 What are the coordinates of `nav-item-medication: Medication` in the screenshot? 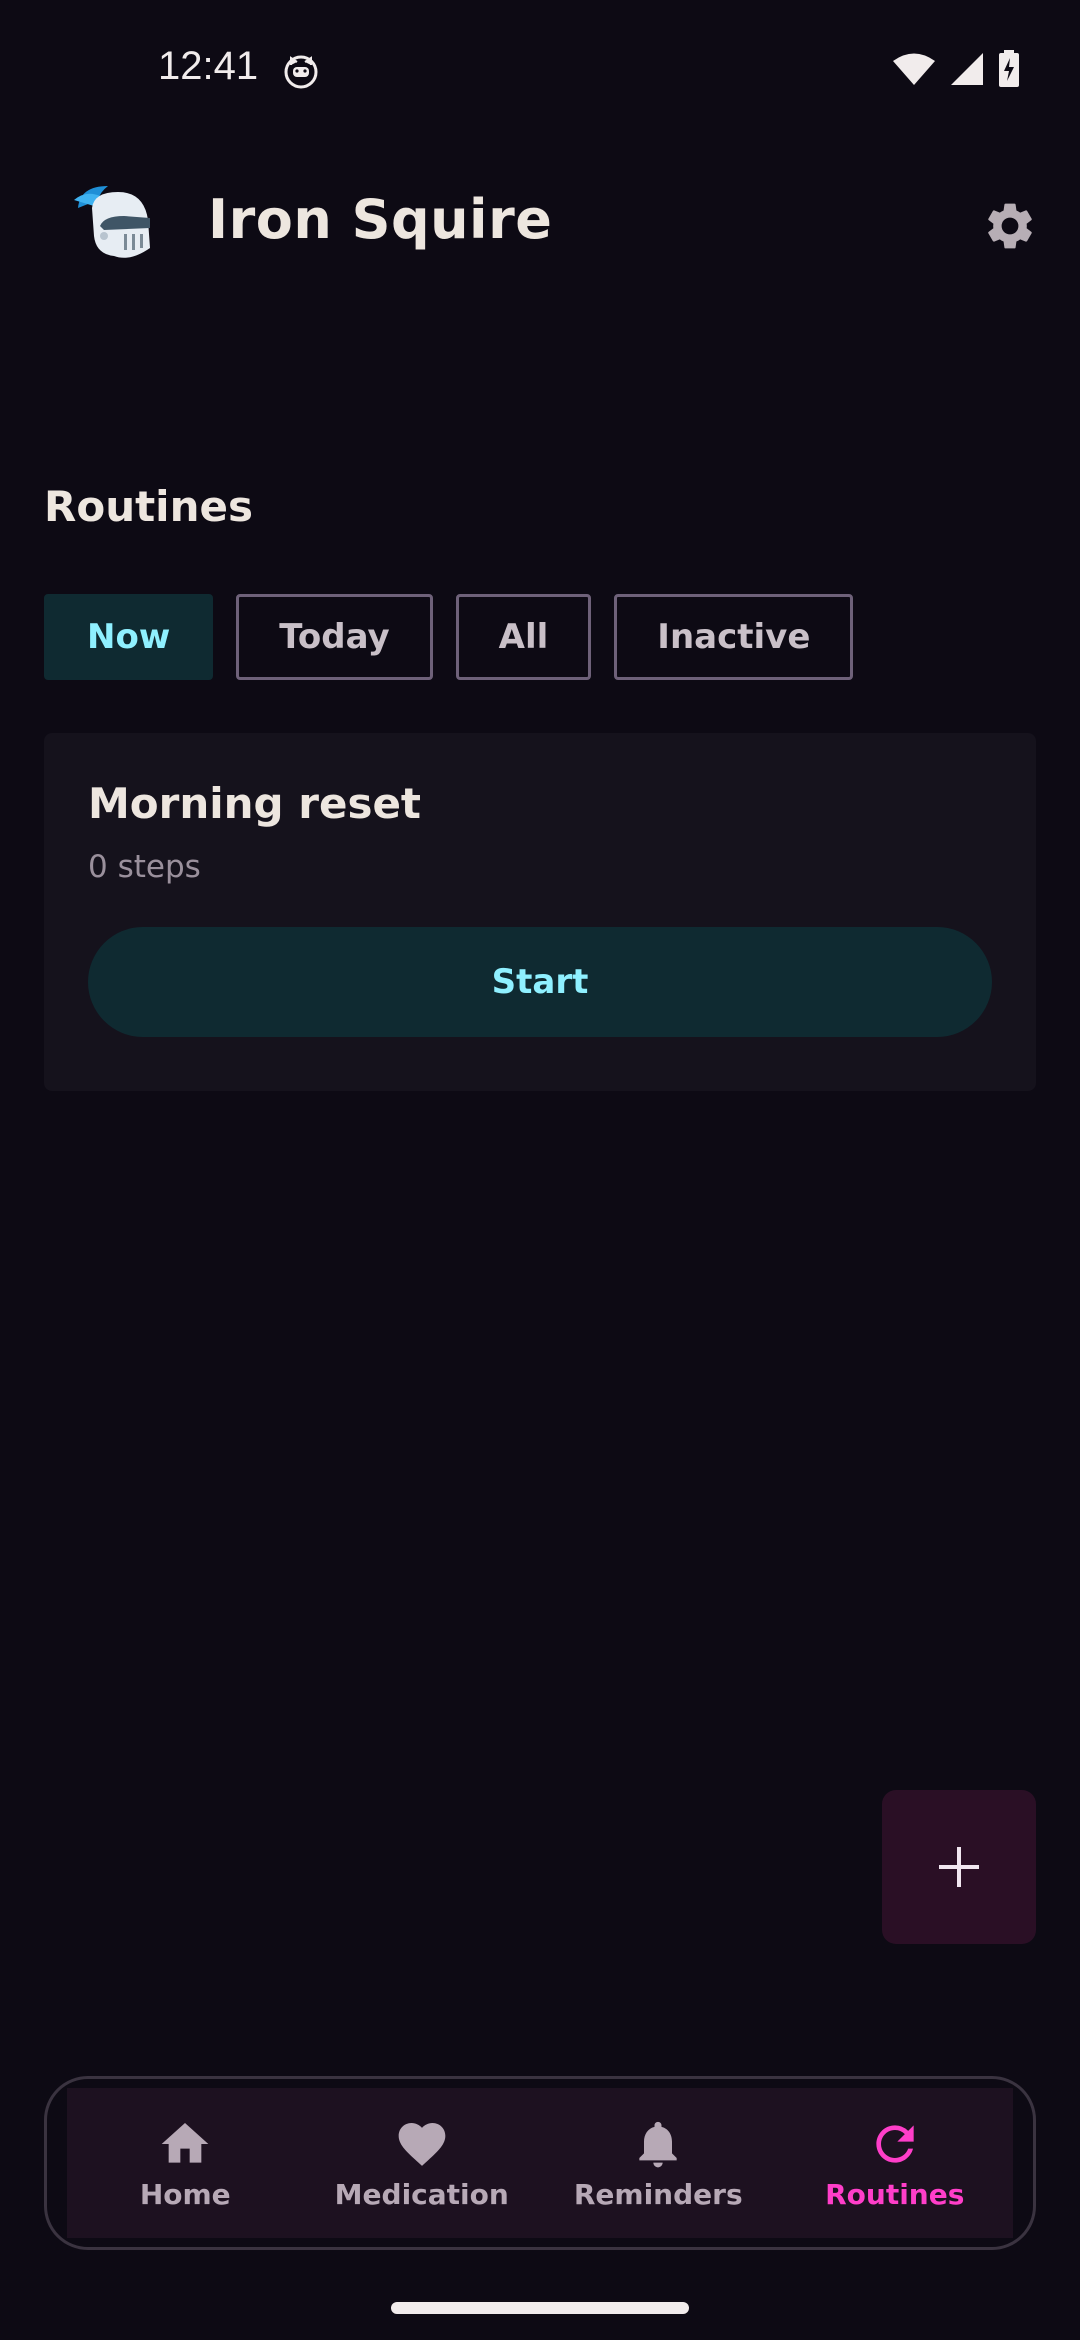 It's located at (422, 2163).